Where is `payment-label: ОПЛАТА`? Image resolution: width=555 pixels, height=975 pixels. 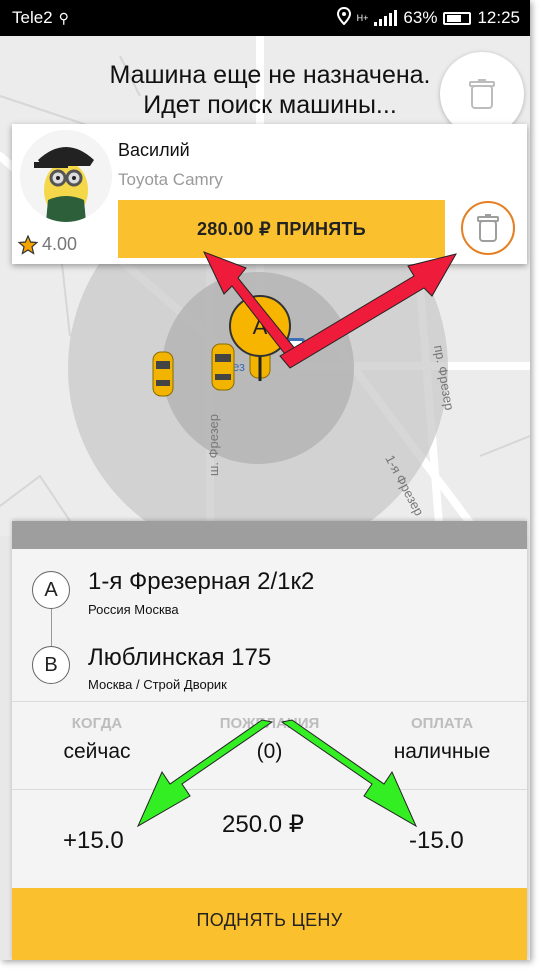 payment-label: ОПЛАТА is located at coordinates (442, 723).